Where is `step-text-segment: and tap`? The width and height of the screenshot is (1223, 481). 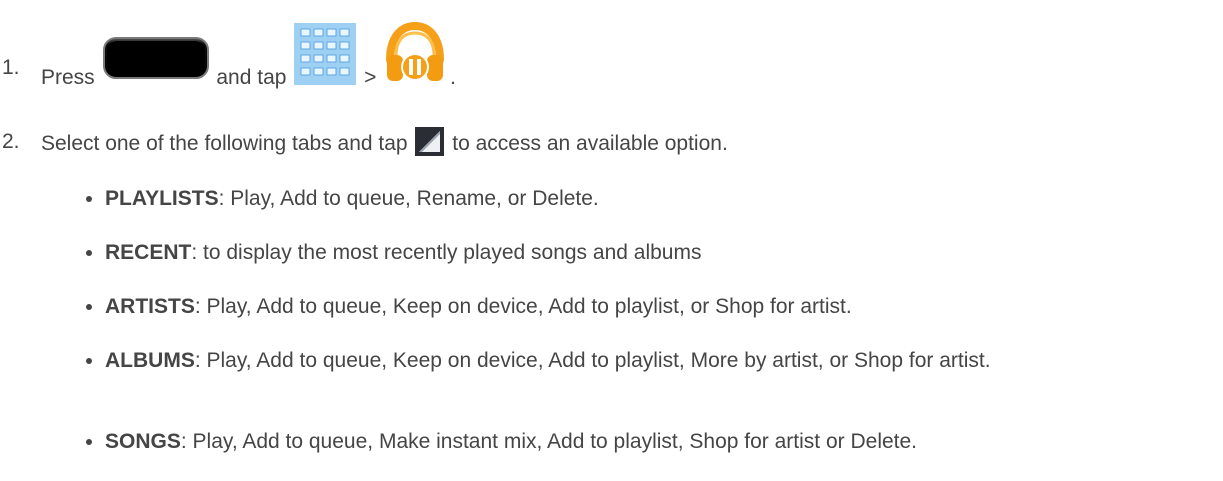 step-text-segment: and tap is located at coordinates (251, 77).